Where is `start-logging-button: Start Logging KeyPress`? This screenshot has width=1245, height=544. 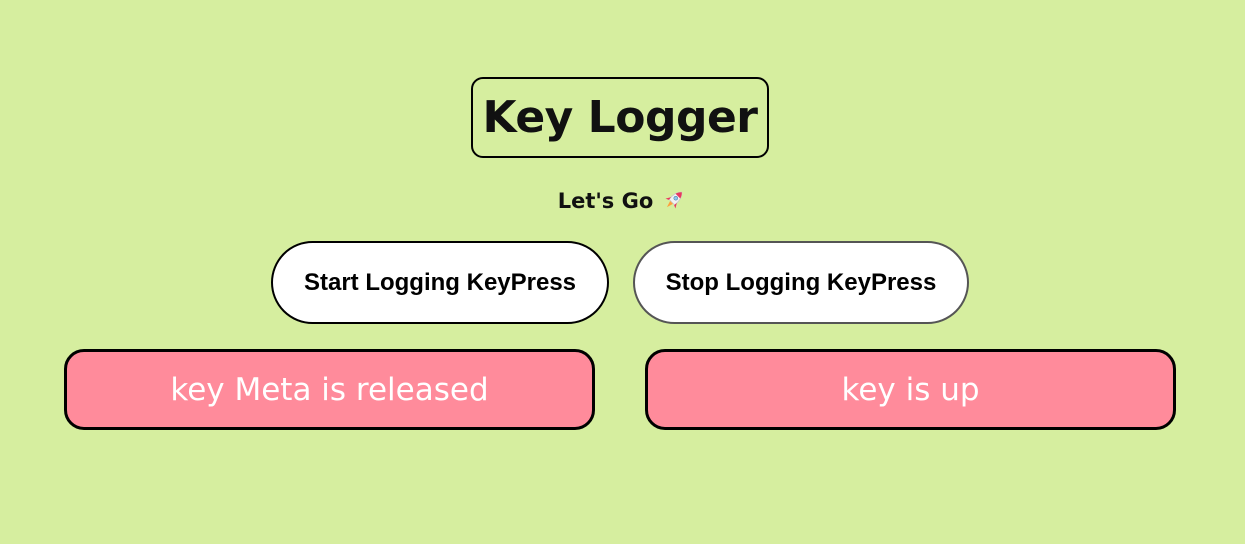 start-logging-button: Start Logging KeyPress is located at coordinates (440, 282).